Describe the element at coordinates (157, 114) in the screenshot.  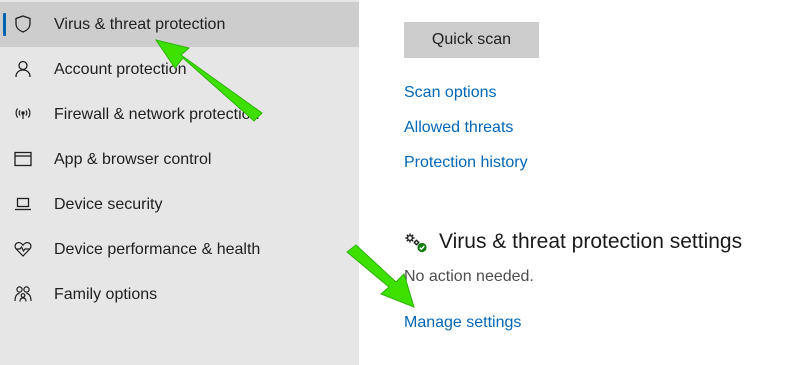
I see `sidebar-item-label: Firewall & network protection` at that location.